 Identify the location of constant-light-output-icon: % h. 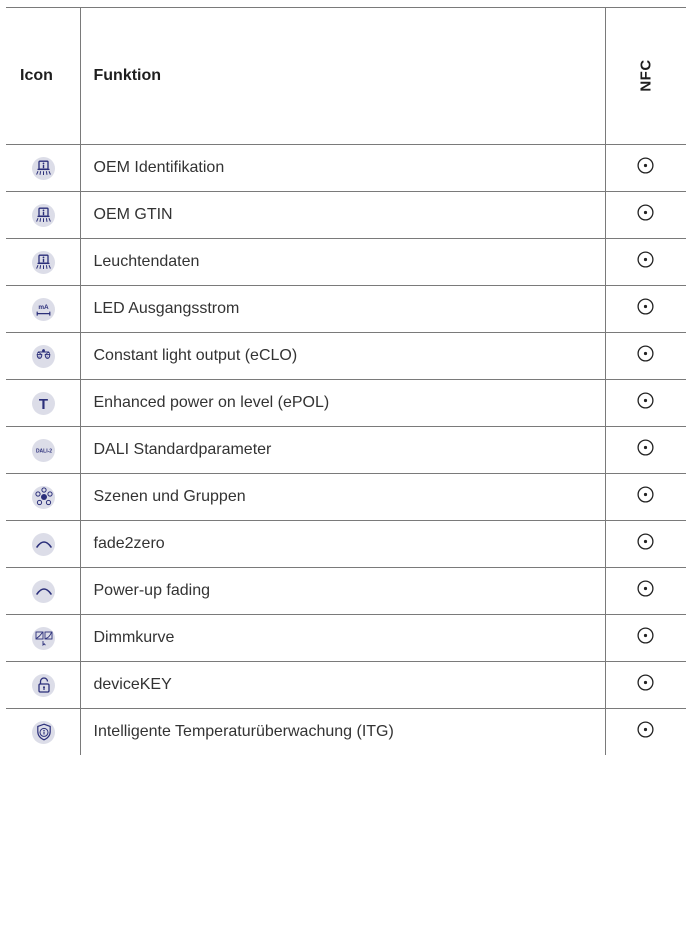
(44, 356).